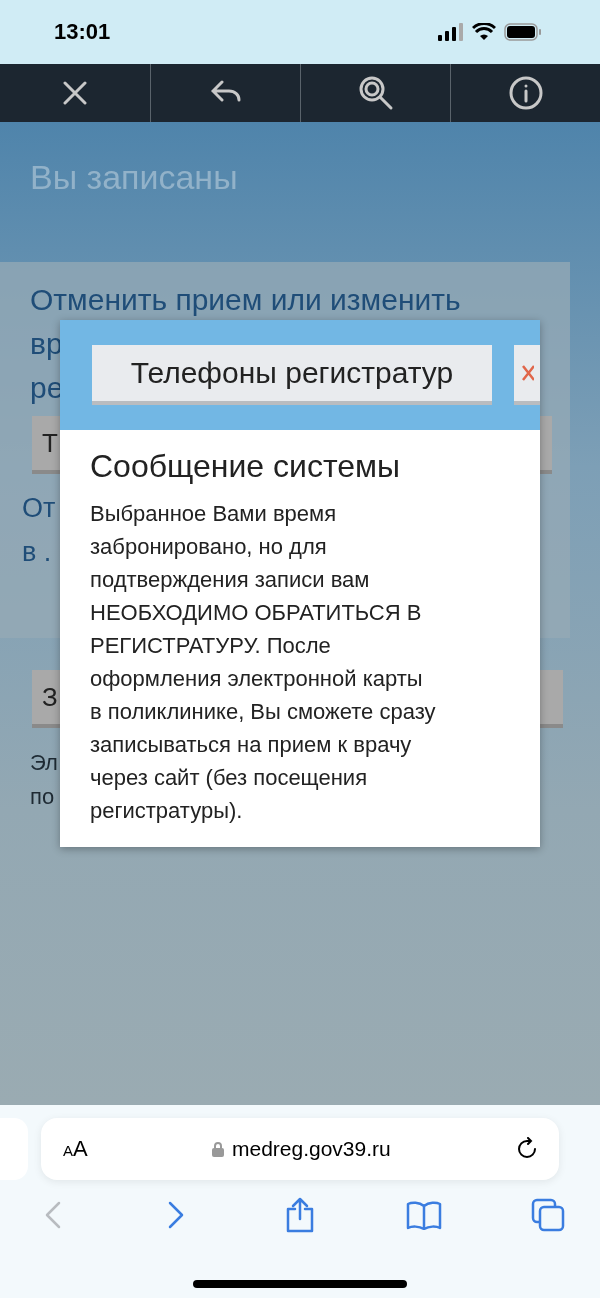  Describe the element at coordinates (39, 508) in the screenshot. I see `panel-text: От` at that location.